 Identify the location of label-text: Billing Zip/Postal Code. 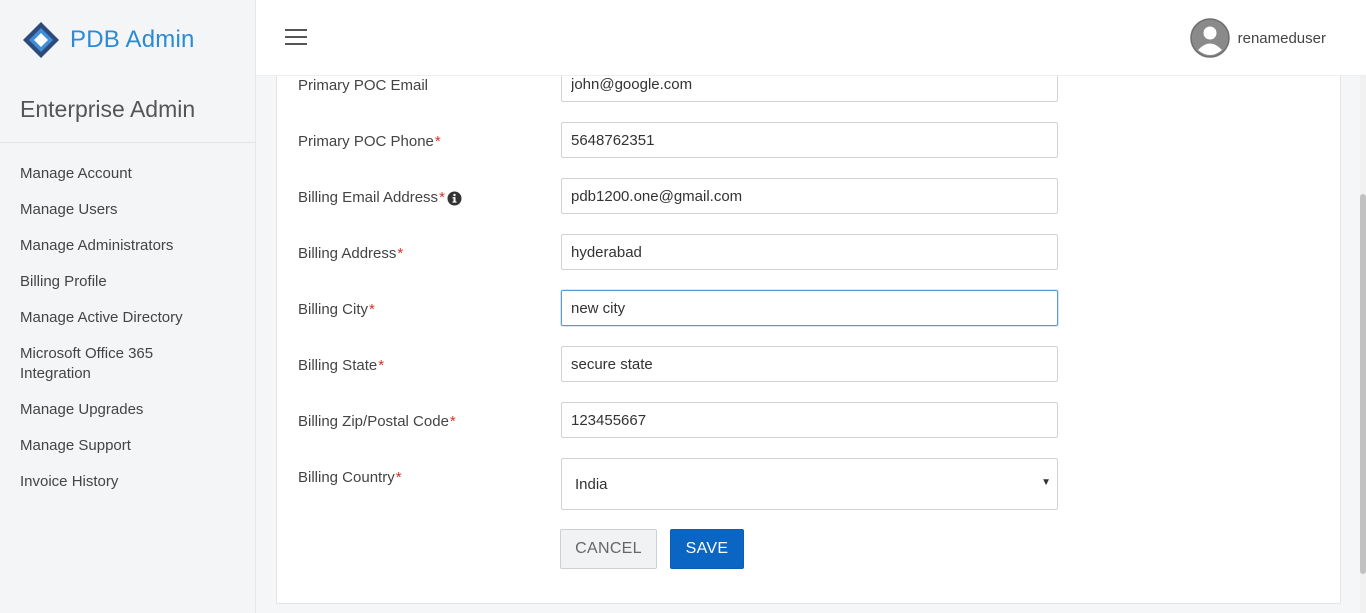
(373, 421).